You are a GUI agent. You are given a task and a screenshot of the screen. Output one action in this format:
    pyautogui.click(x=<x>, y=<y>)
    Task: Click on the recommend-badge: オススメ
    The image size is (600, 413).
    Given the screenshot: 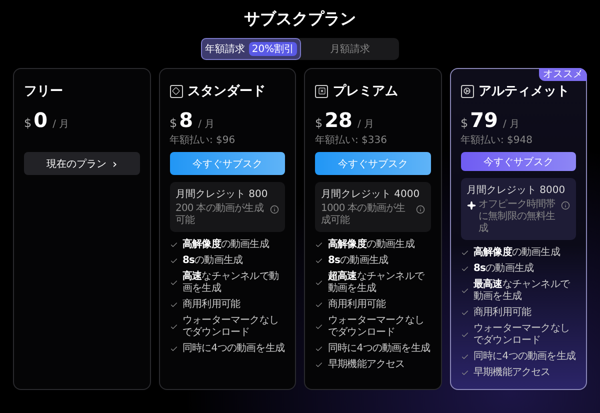 What is the action you would take?
    pyautogui.click(x=563, y=74)
    